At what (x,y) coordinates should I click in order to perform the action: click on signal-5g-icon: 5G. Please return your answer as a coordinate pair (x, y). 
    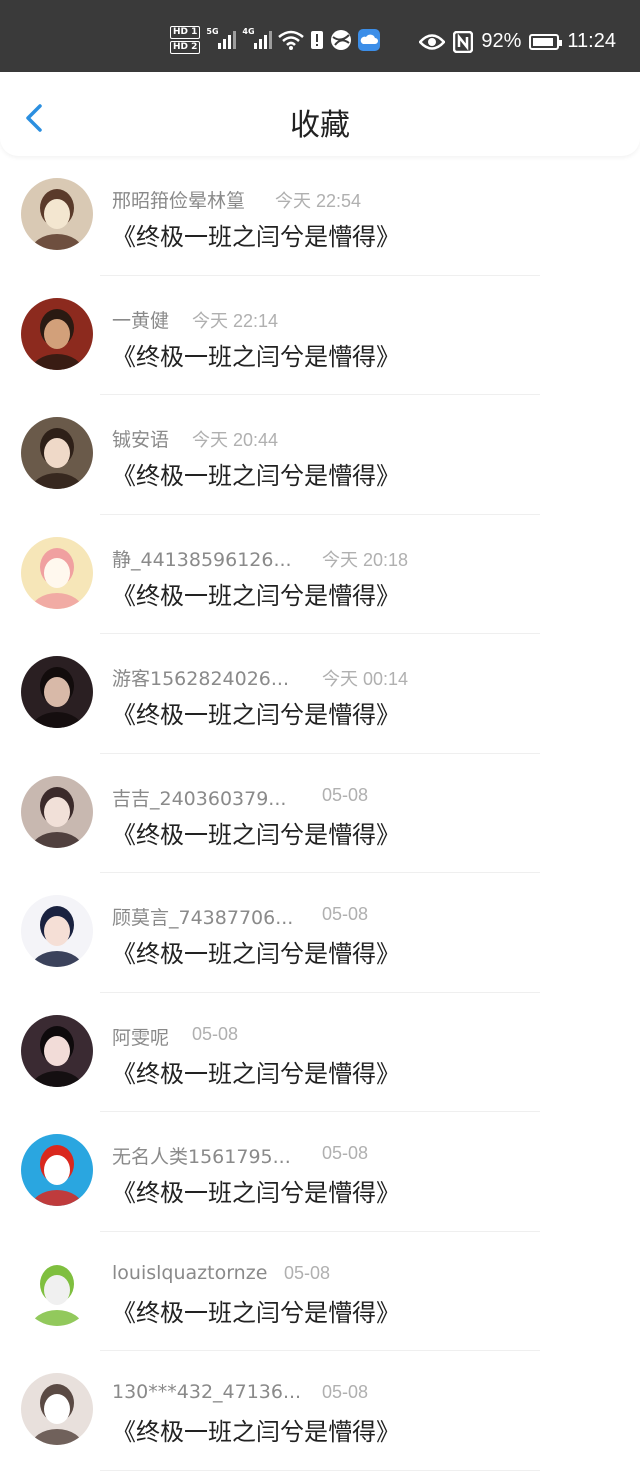
    Looking at the image, I should click on (221, 38).